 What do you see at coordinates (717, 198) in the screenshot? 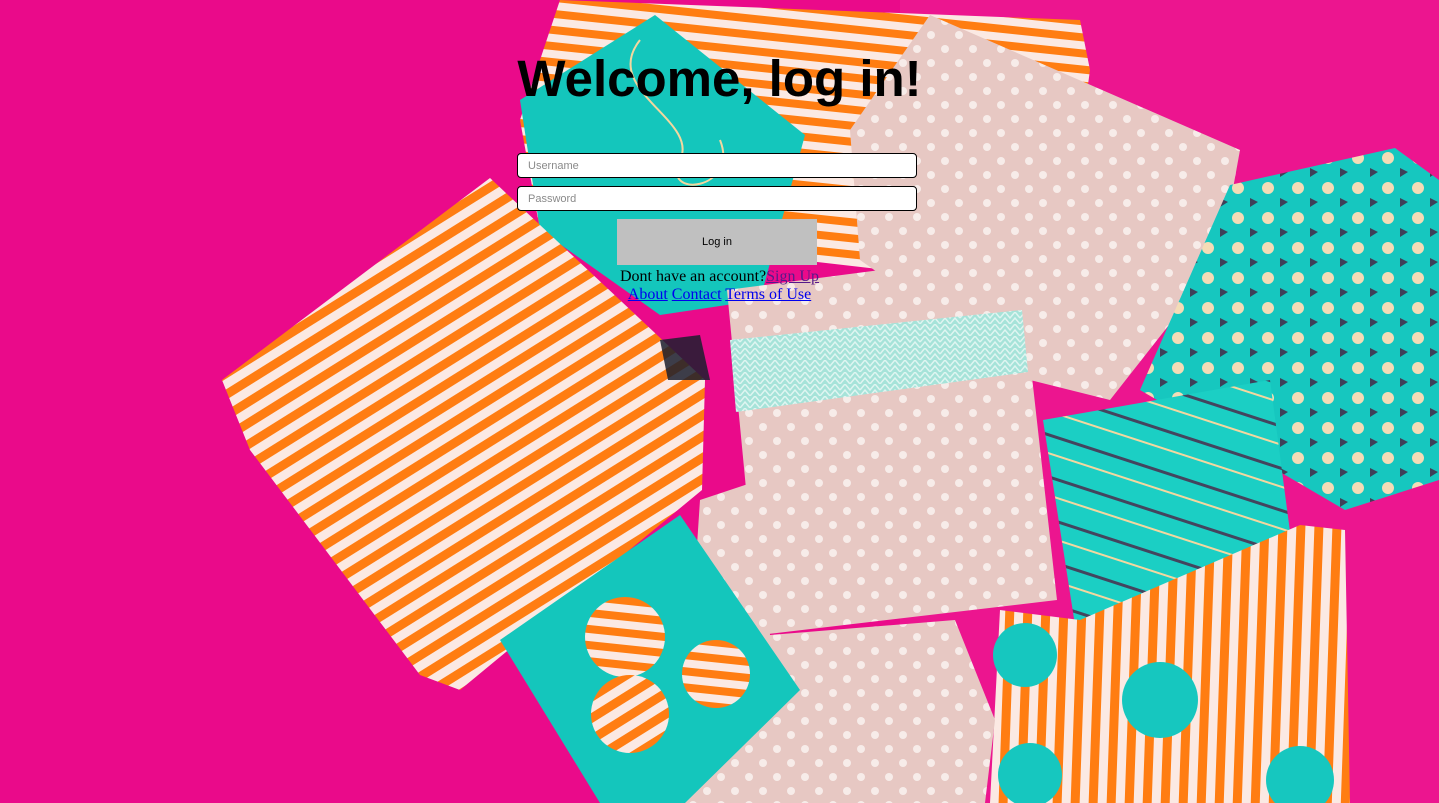
I see `password-input` at bounding box center [717, 198].